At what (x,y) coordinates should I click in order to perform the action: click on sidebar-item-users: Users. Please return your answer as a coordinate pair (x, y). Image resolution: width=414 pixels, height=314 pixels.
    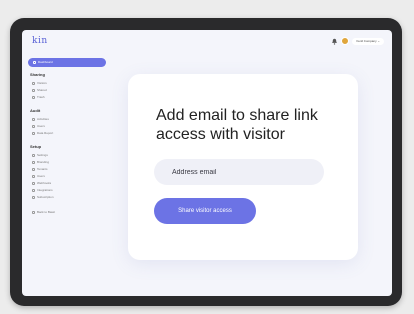
    Looking at the image, I should click on (38, 126).